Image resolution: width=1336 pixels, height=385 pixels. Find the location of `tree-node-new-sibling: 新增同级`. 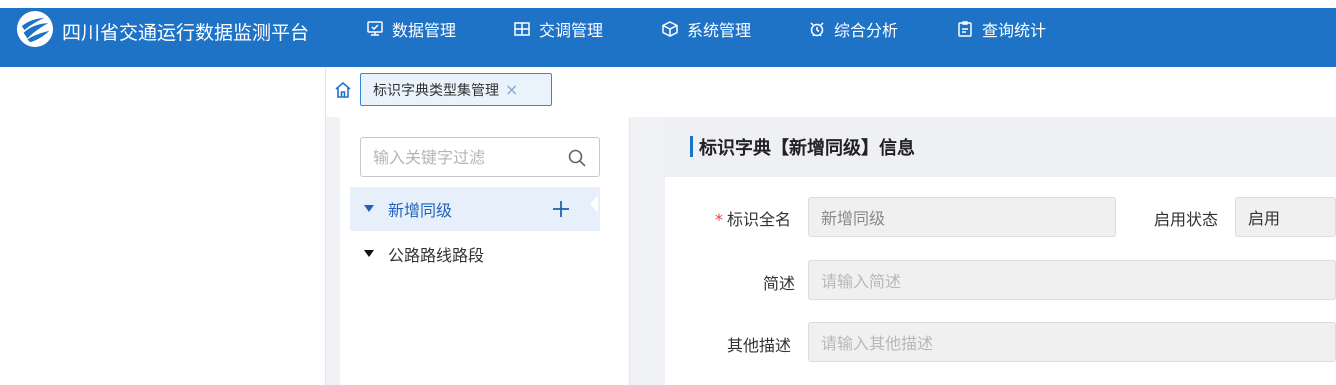

tree-node-new-sibling: 新增同级 is located at coordinates (475, 209).